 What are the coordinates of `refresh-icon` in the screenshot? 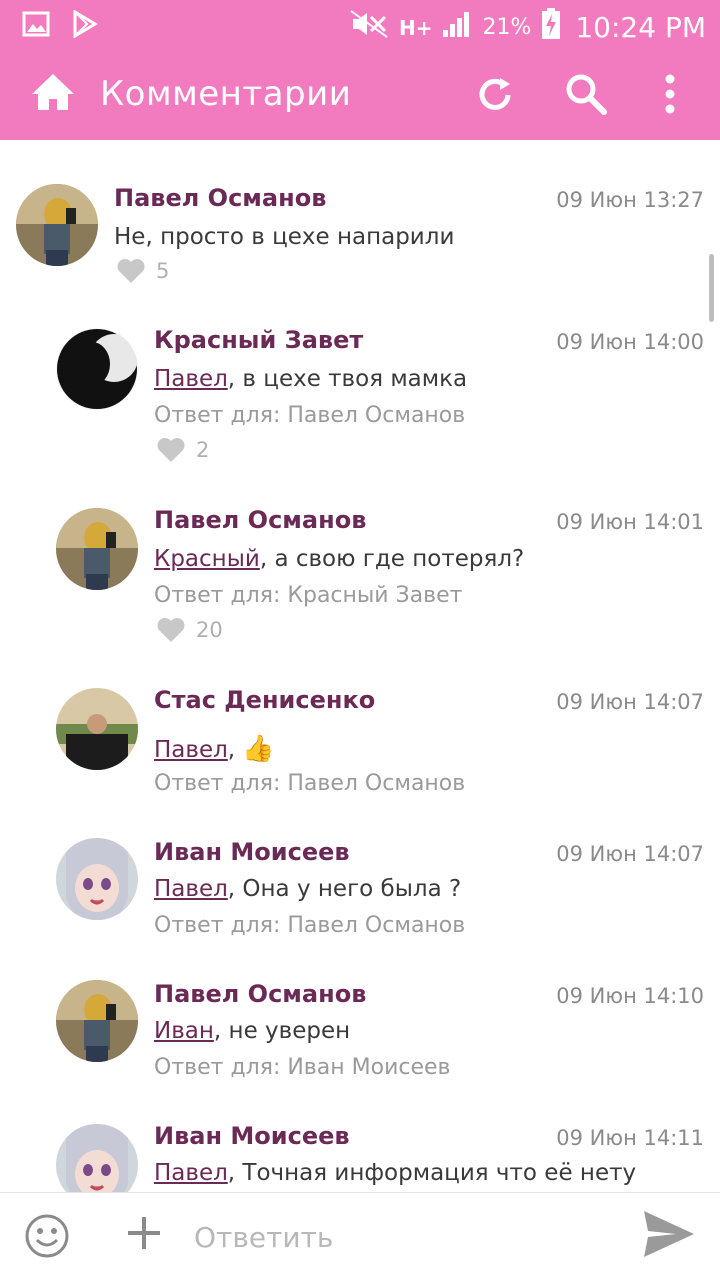 It's located at (495, 97).